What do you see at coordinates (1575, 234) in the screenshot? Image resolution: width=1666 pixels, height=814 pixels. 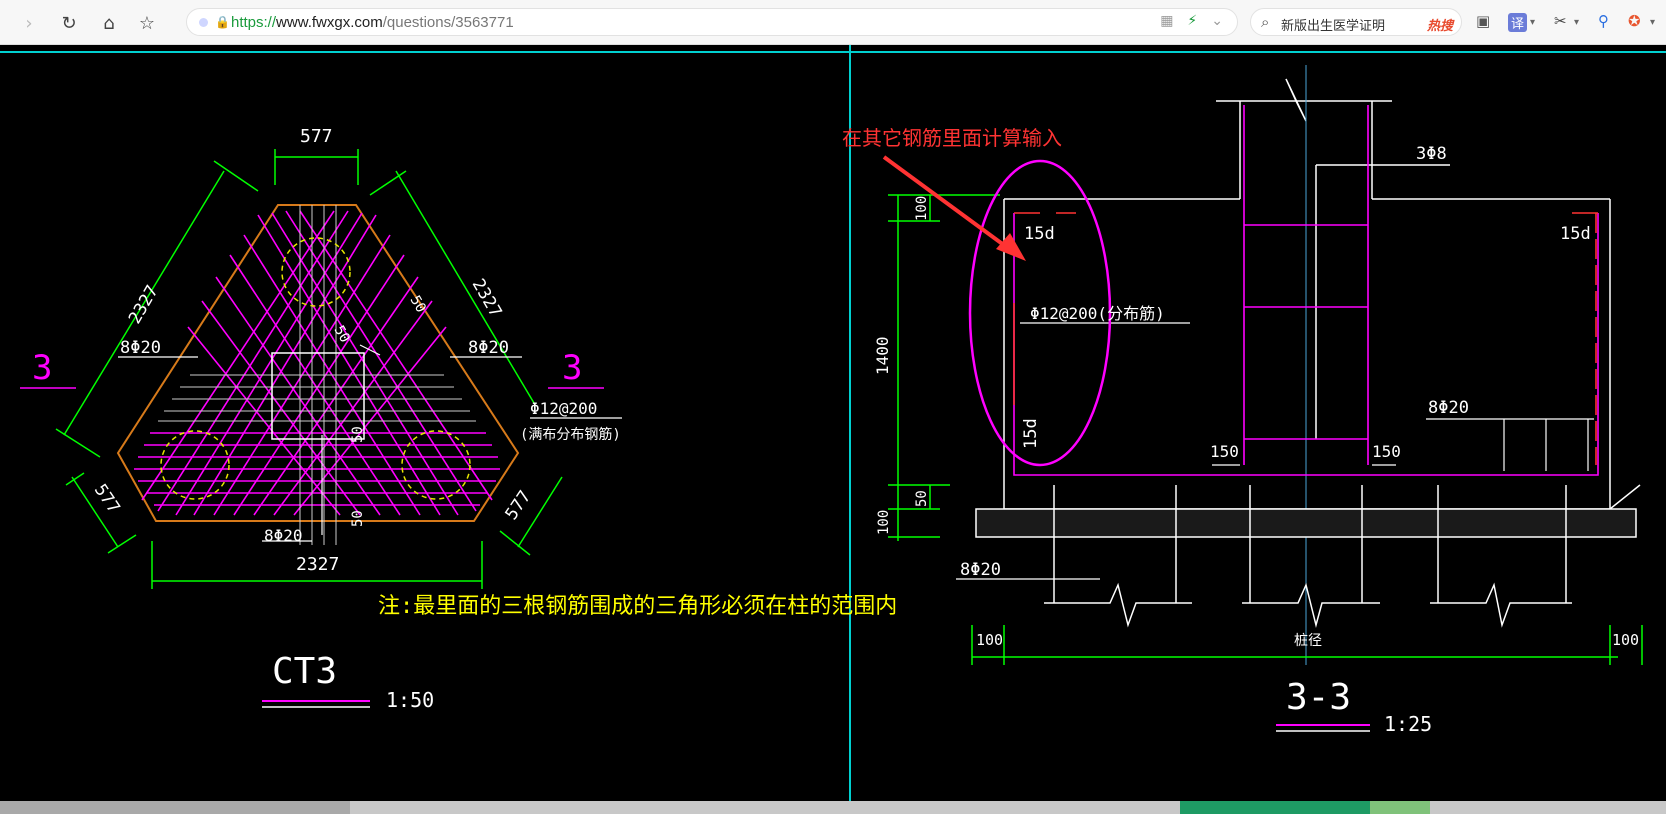 I see `label-15d-top-right: 15d` at bounding box center [1575, 234].